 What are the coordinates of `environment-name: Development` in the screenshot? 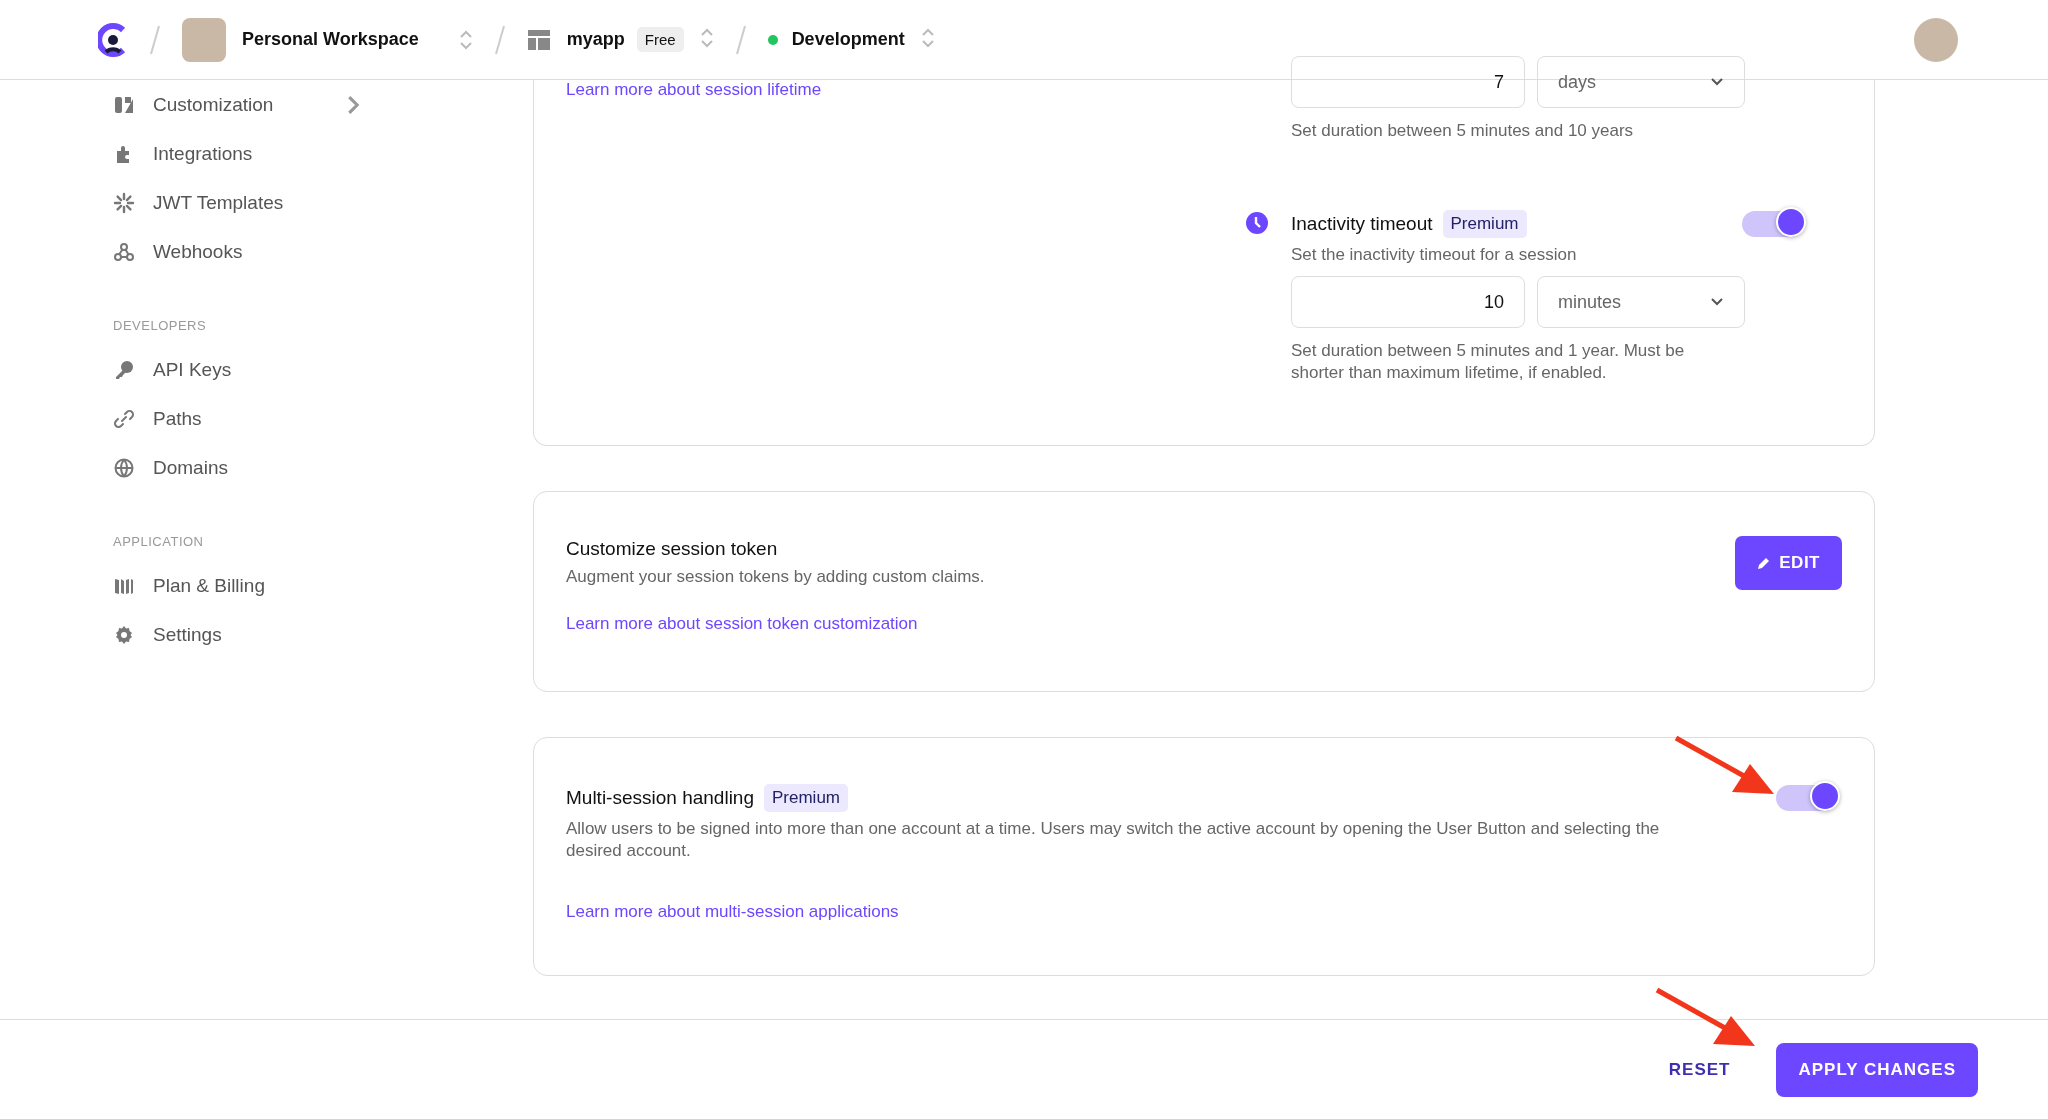 It's located at (848, 39).